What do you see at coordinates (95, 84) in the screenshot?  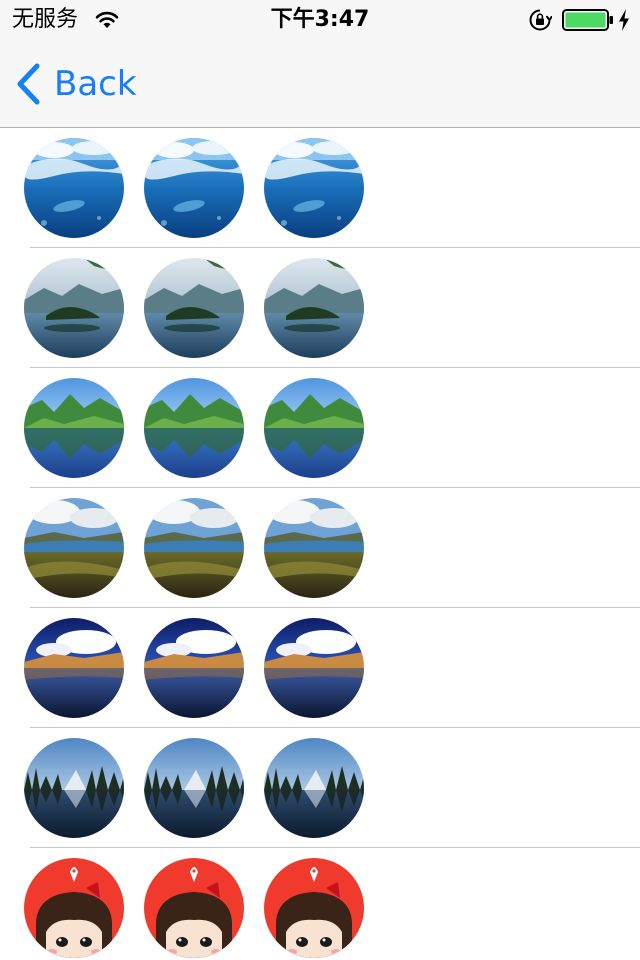 I see `back-label: Back` at bounding box center [95, 84].